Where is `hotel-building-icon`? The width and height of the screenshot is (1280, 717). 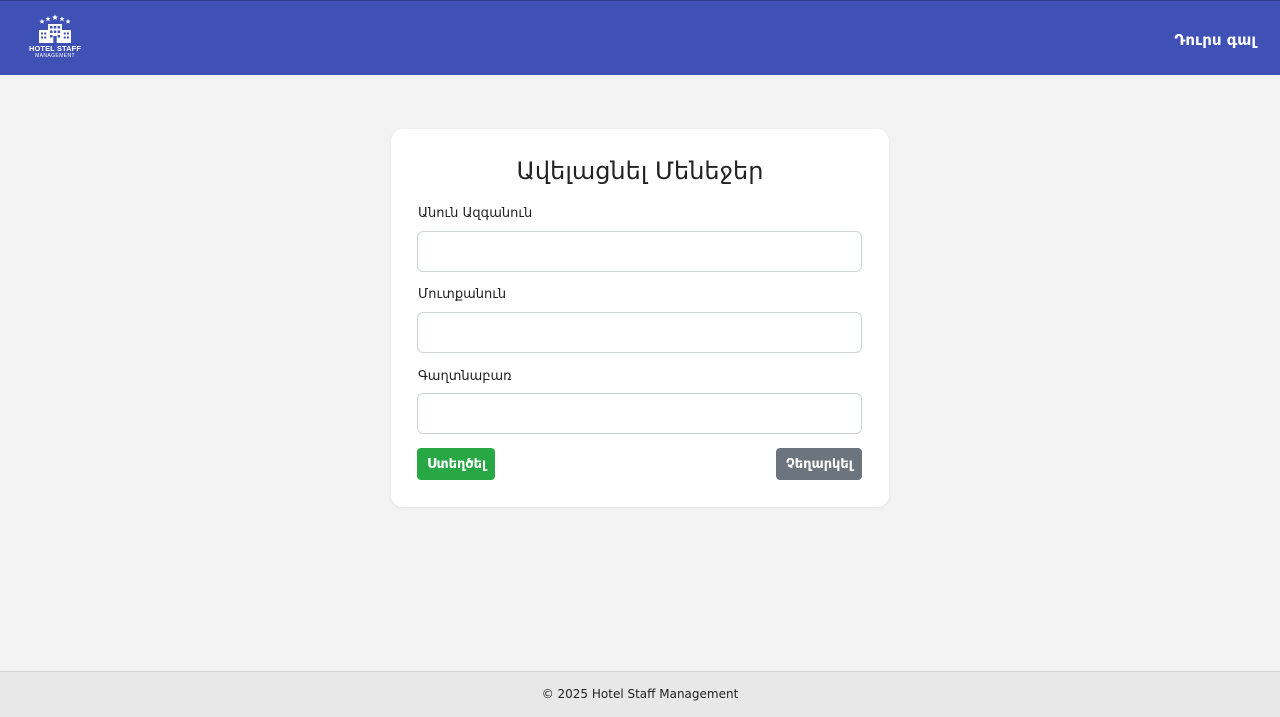 hotel-building-icon is located at coordinates (55, 28).